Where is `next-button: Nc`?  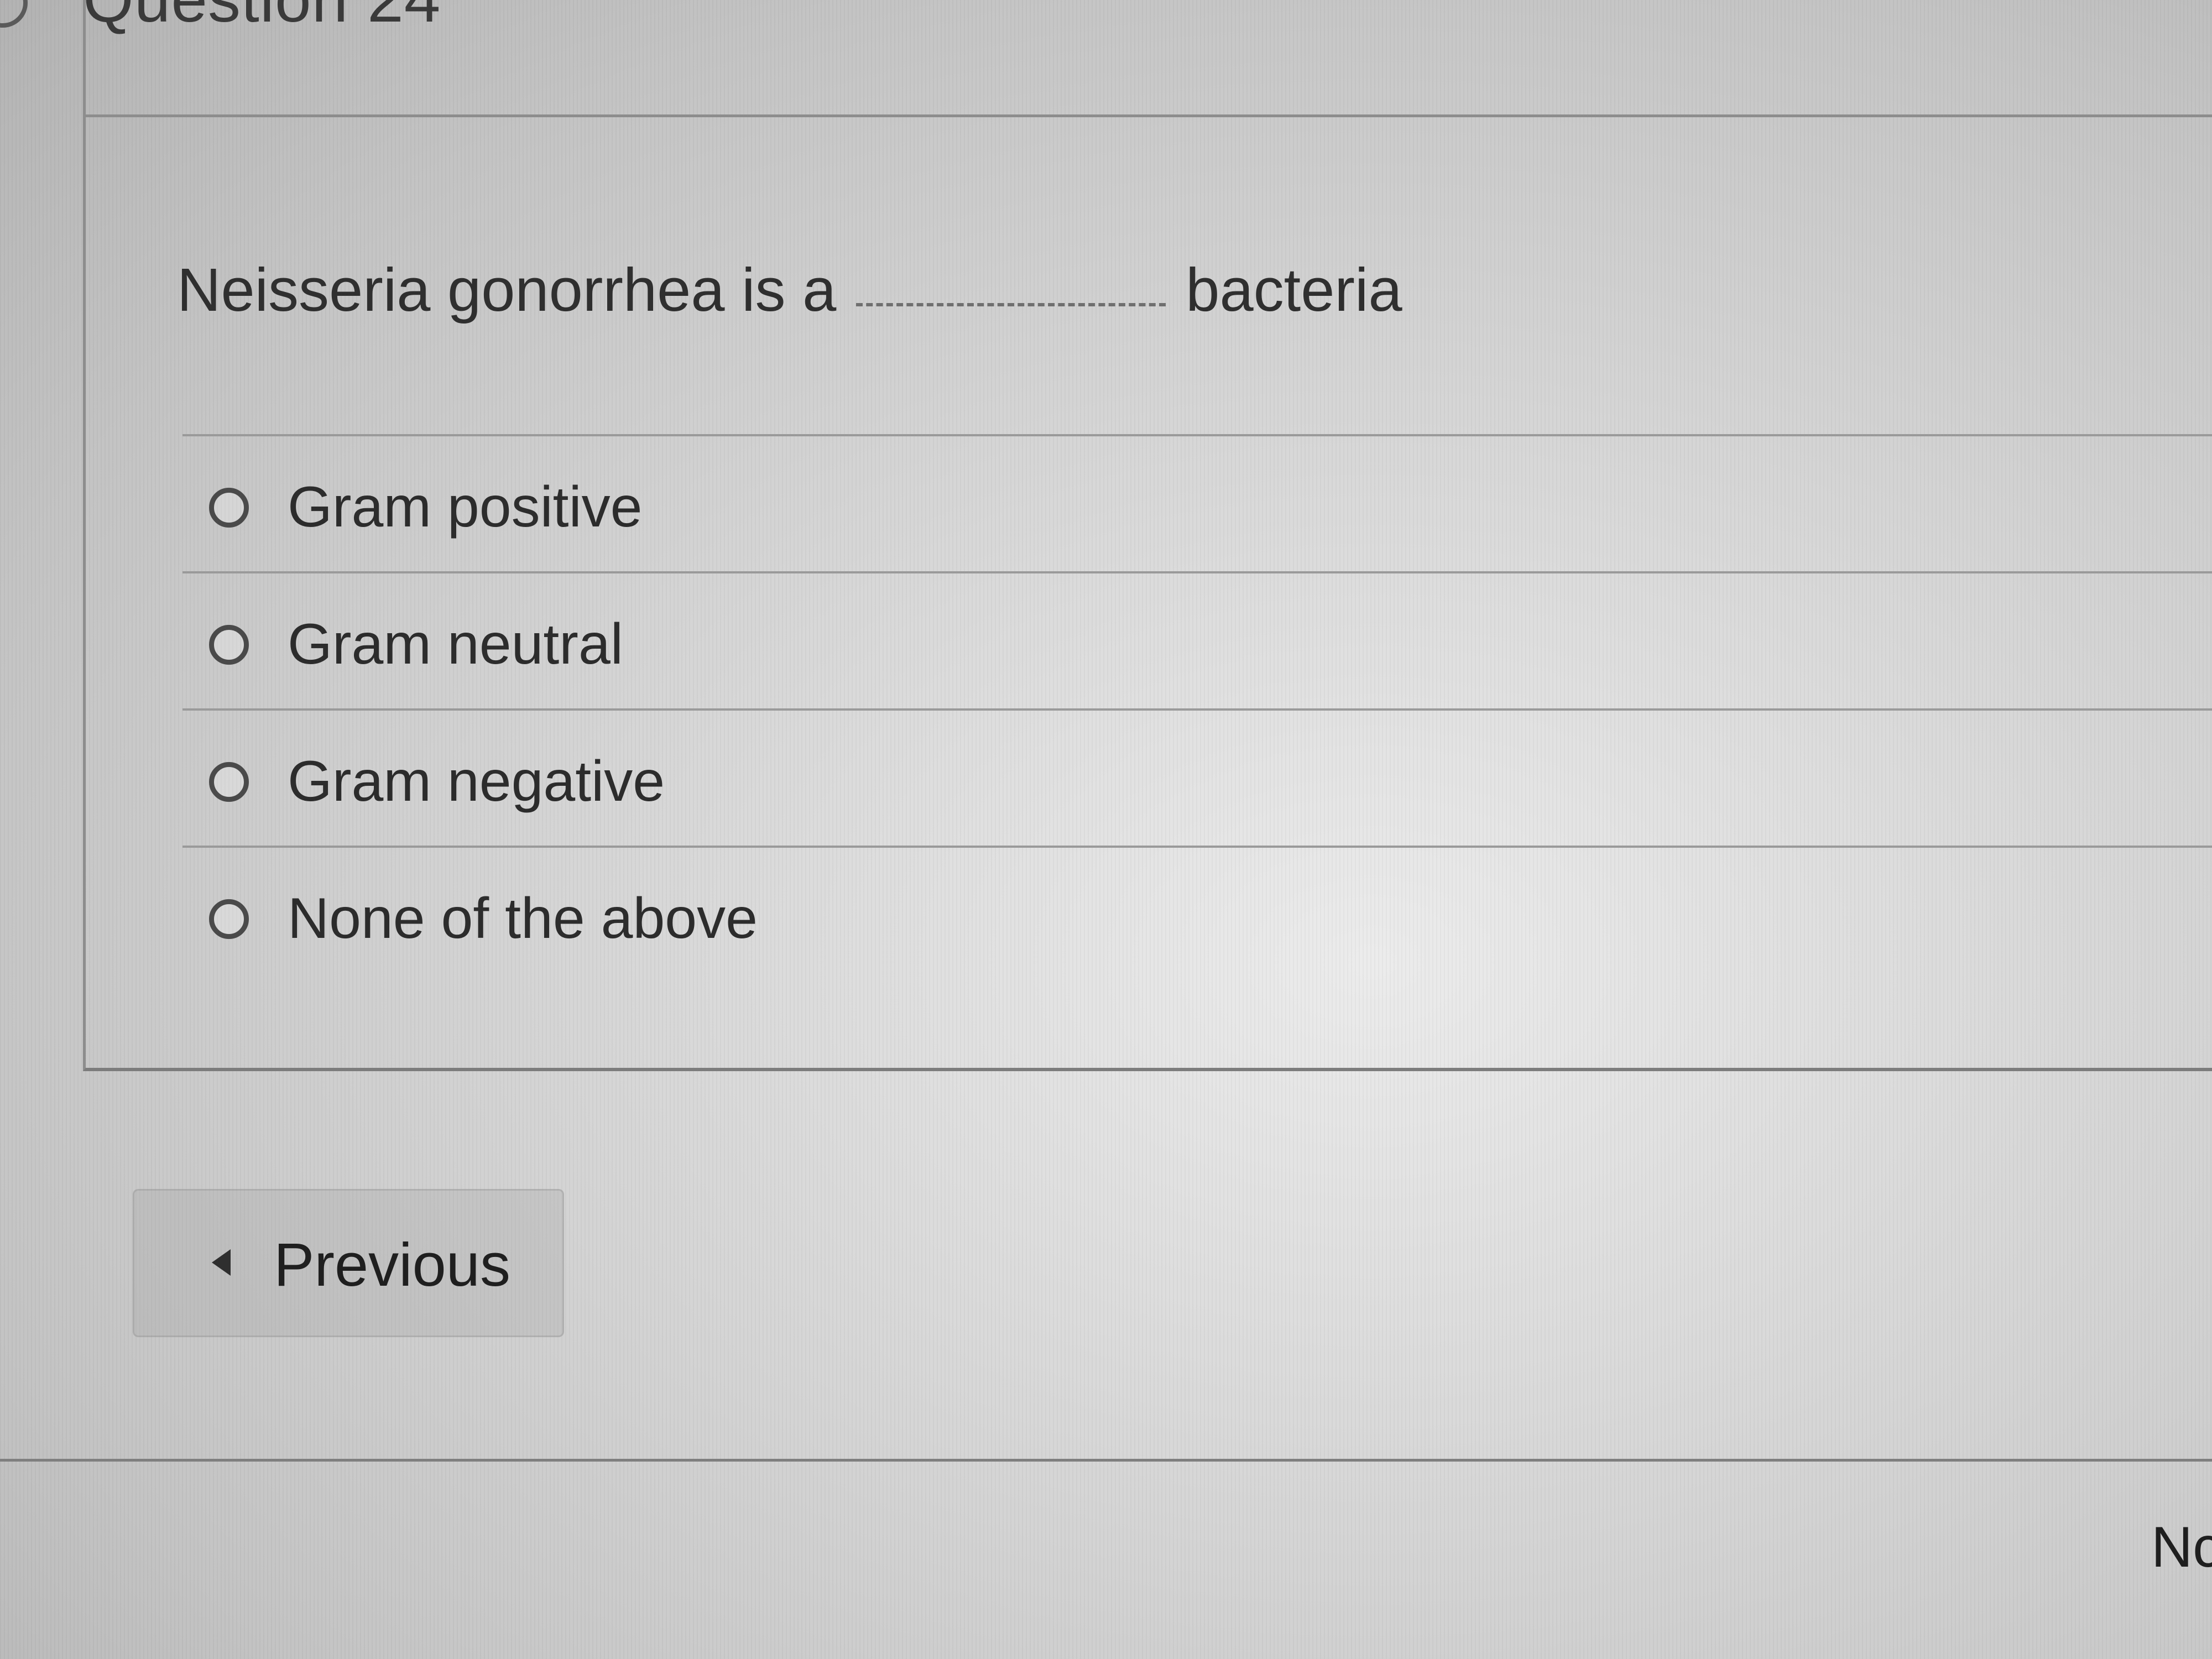 next-button: Nc is located at coordinates (2179, 1543).